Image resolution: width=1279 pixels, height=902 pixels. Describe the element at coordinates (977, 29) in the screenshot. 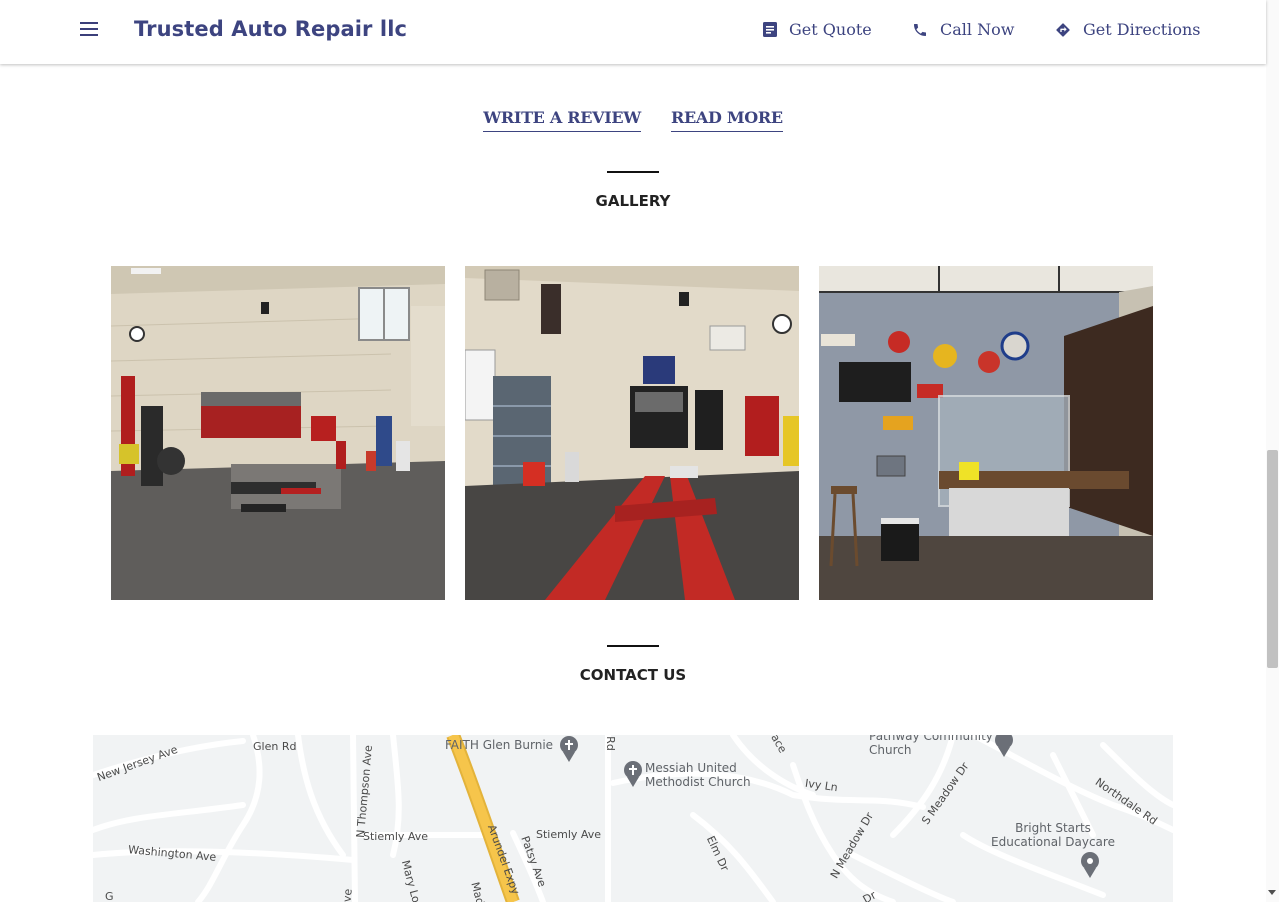

I see `call-now-label: Call Now` at that location.